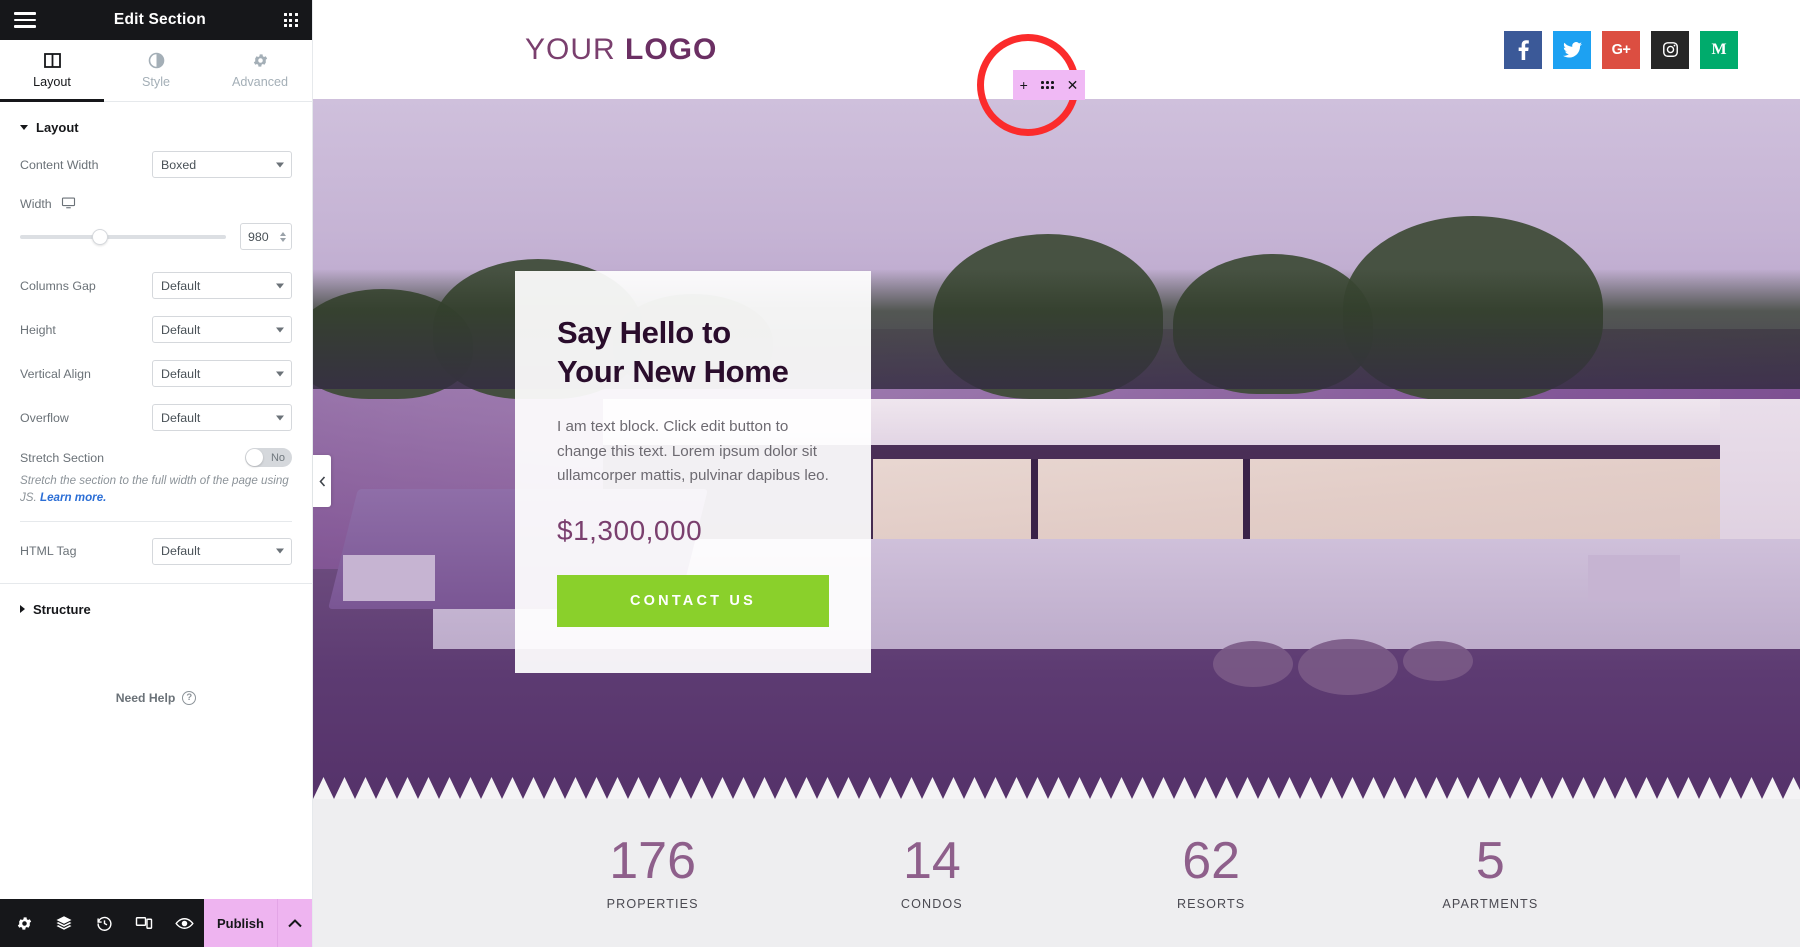 This screenshot has width=1800, height=947. What do you see at coordinates (283, 236) in the screenshot?
I see `number-stepper-icon` at bounding box center [283, 236].